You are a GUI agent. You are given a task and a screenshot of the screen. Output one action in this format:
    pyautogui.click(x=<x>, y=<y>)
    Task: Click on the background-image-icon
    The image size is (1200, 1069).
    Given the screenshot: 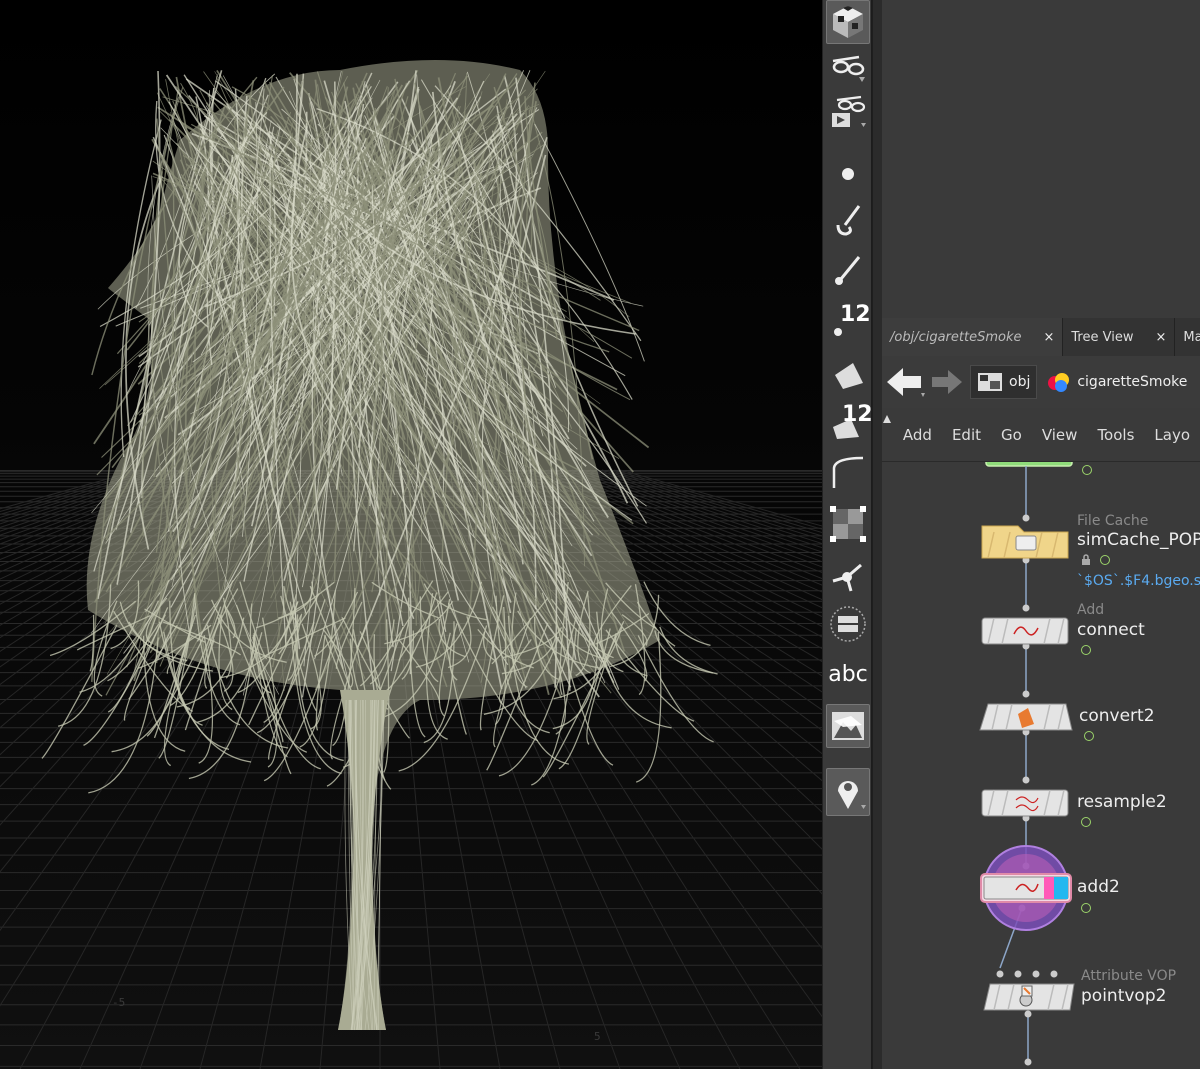 What is the action you would take?
    pyautogui.click(x=848, y=726)
    